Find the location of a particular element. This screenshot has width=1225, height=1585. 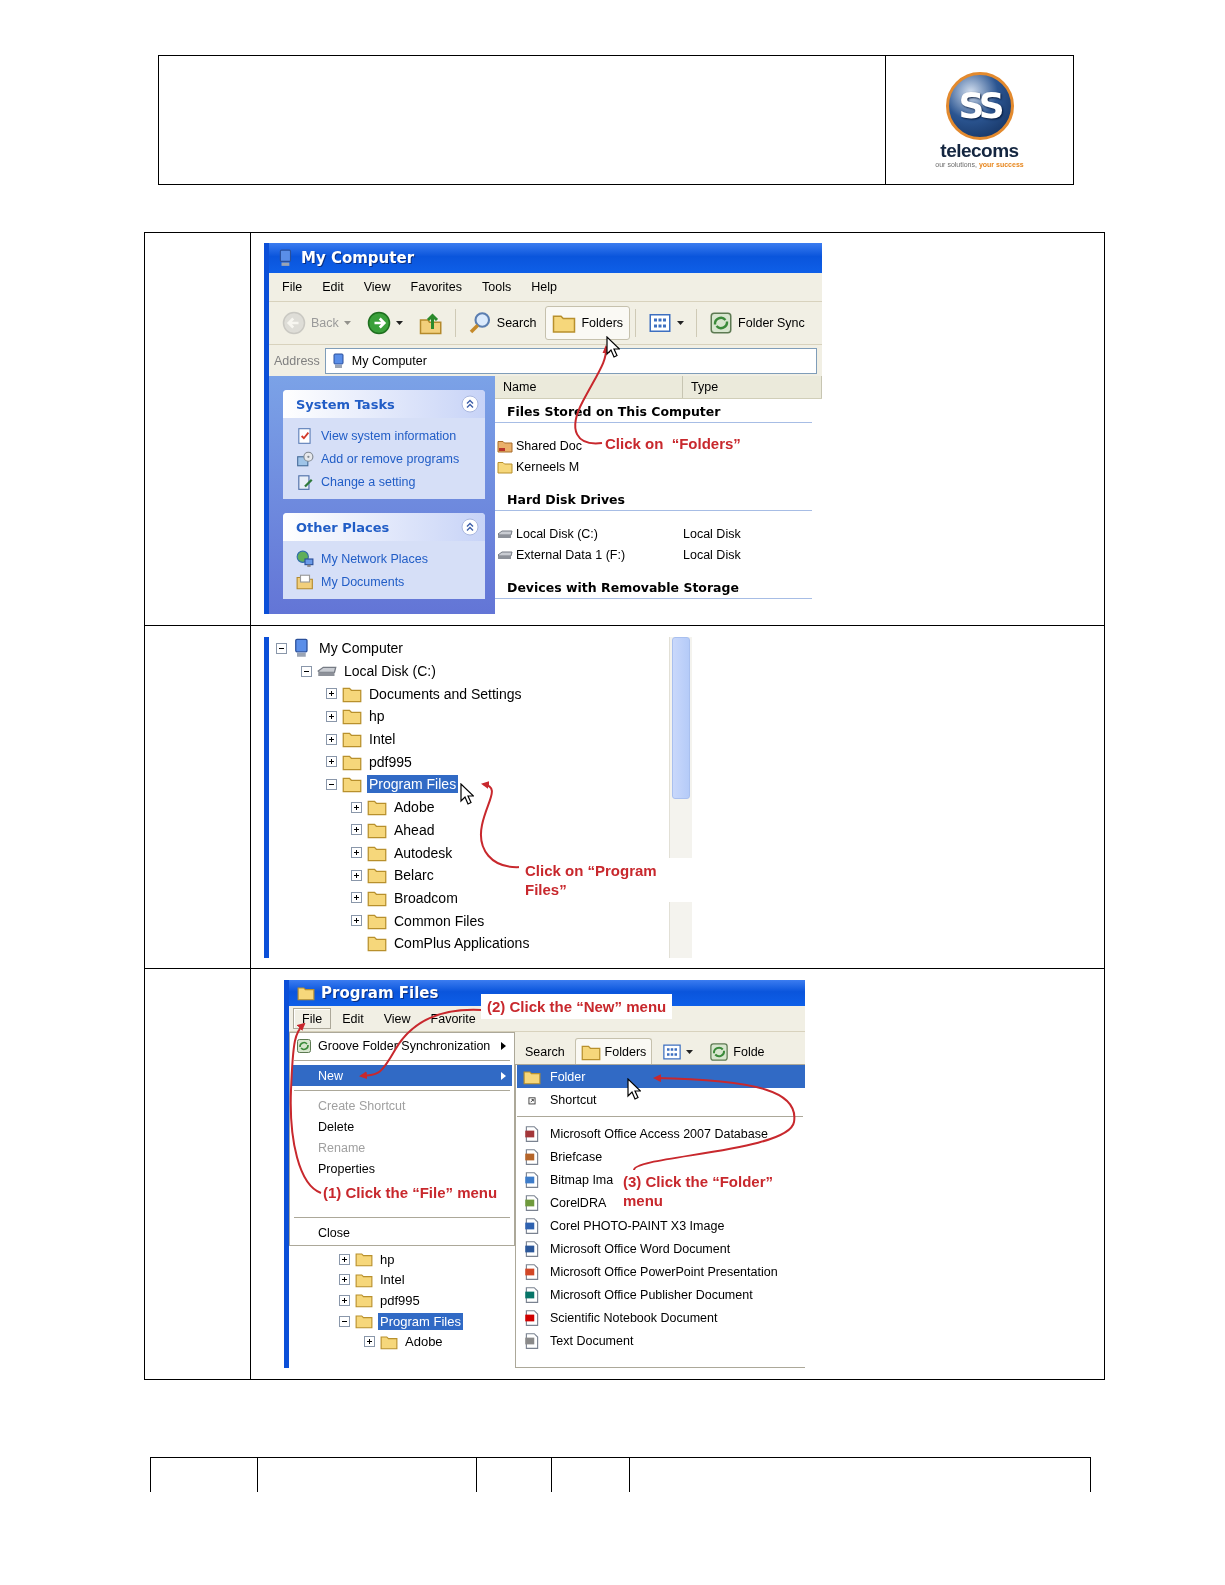

task-link: View system information is located at coordinates (386, 435).